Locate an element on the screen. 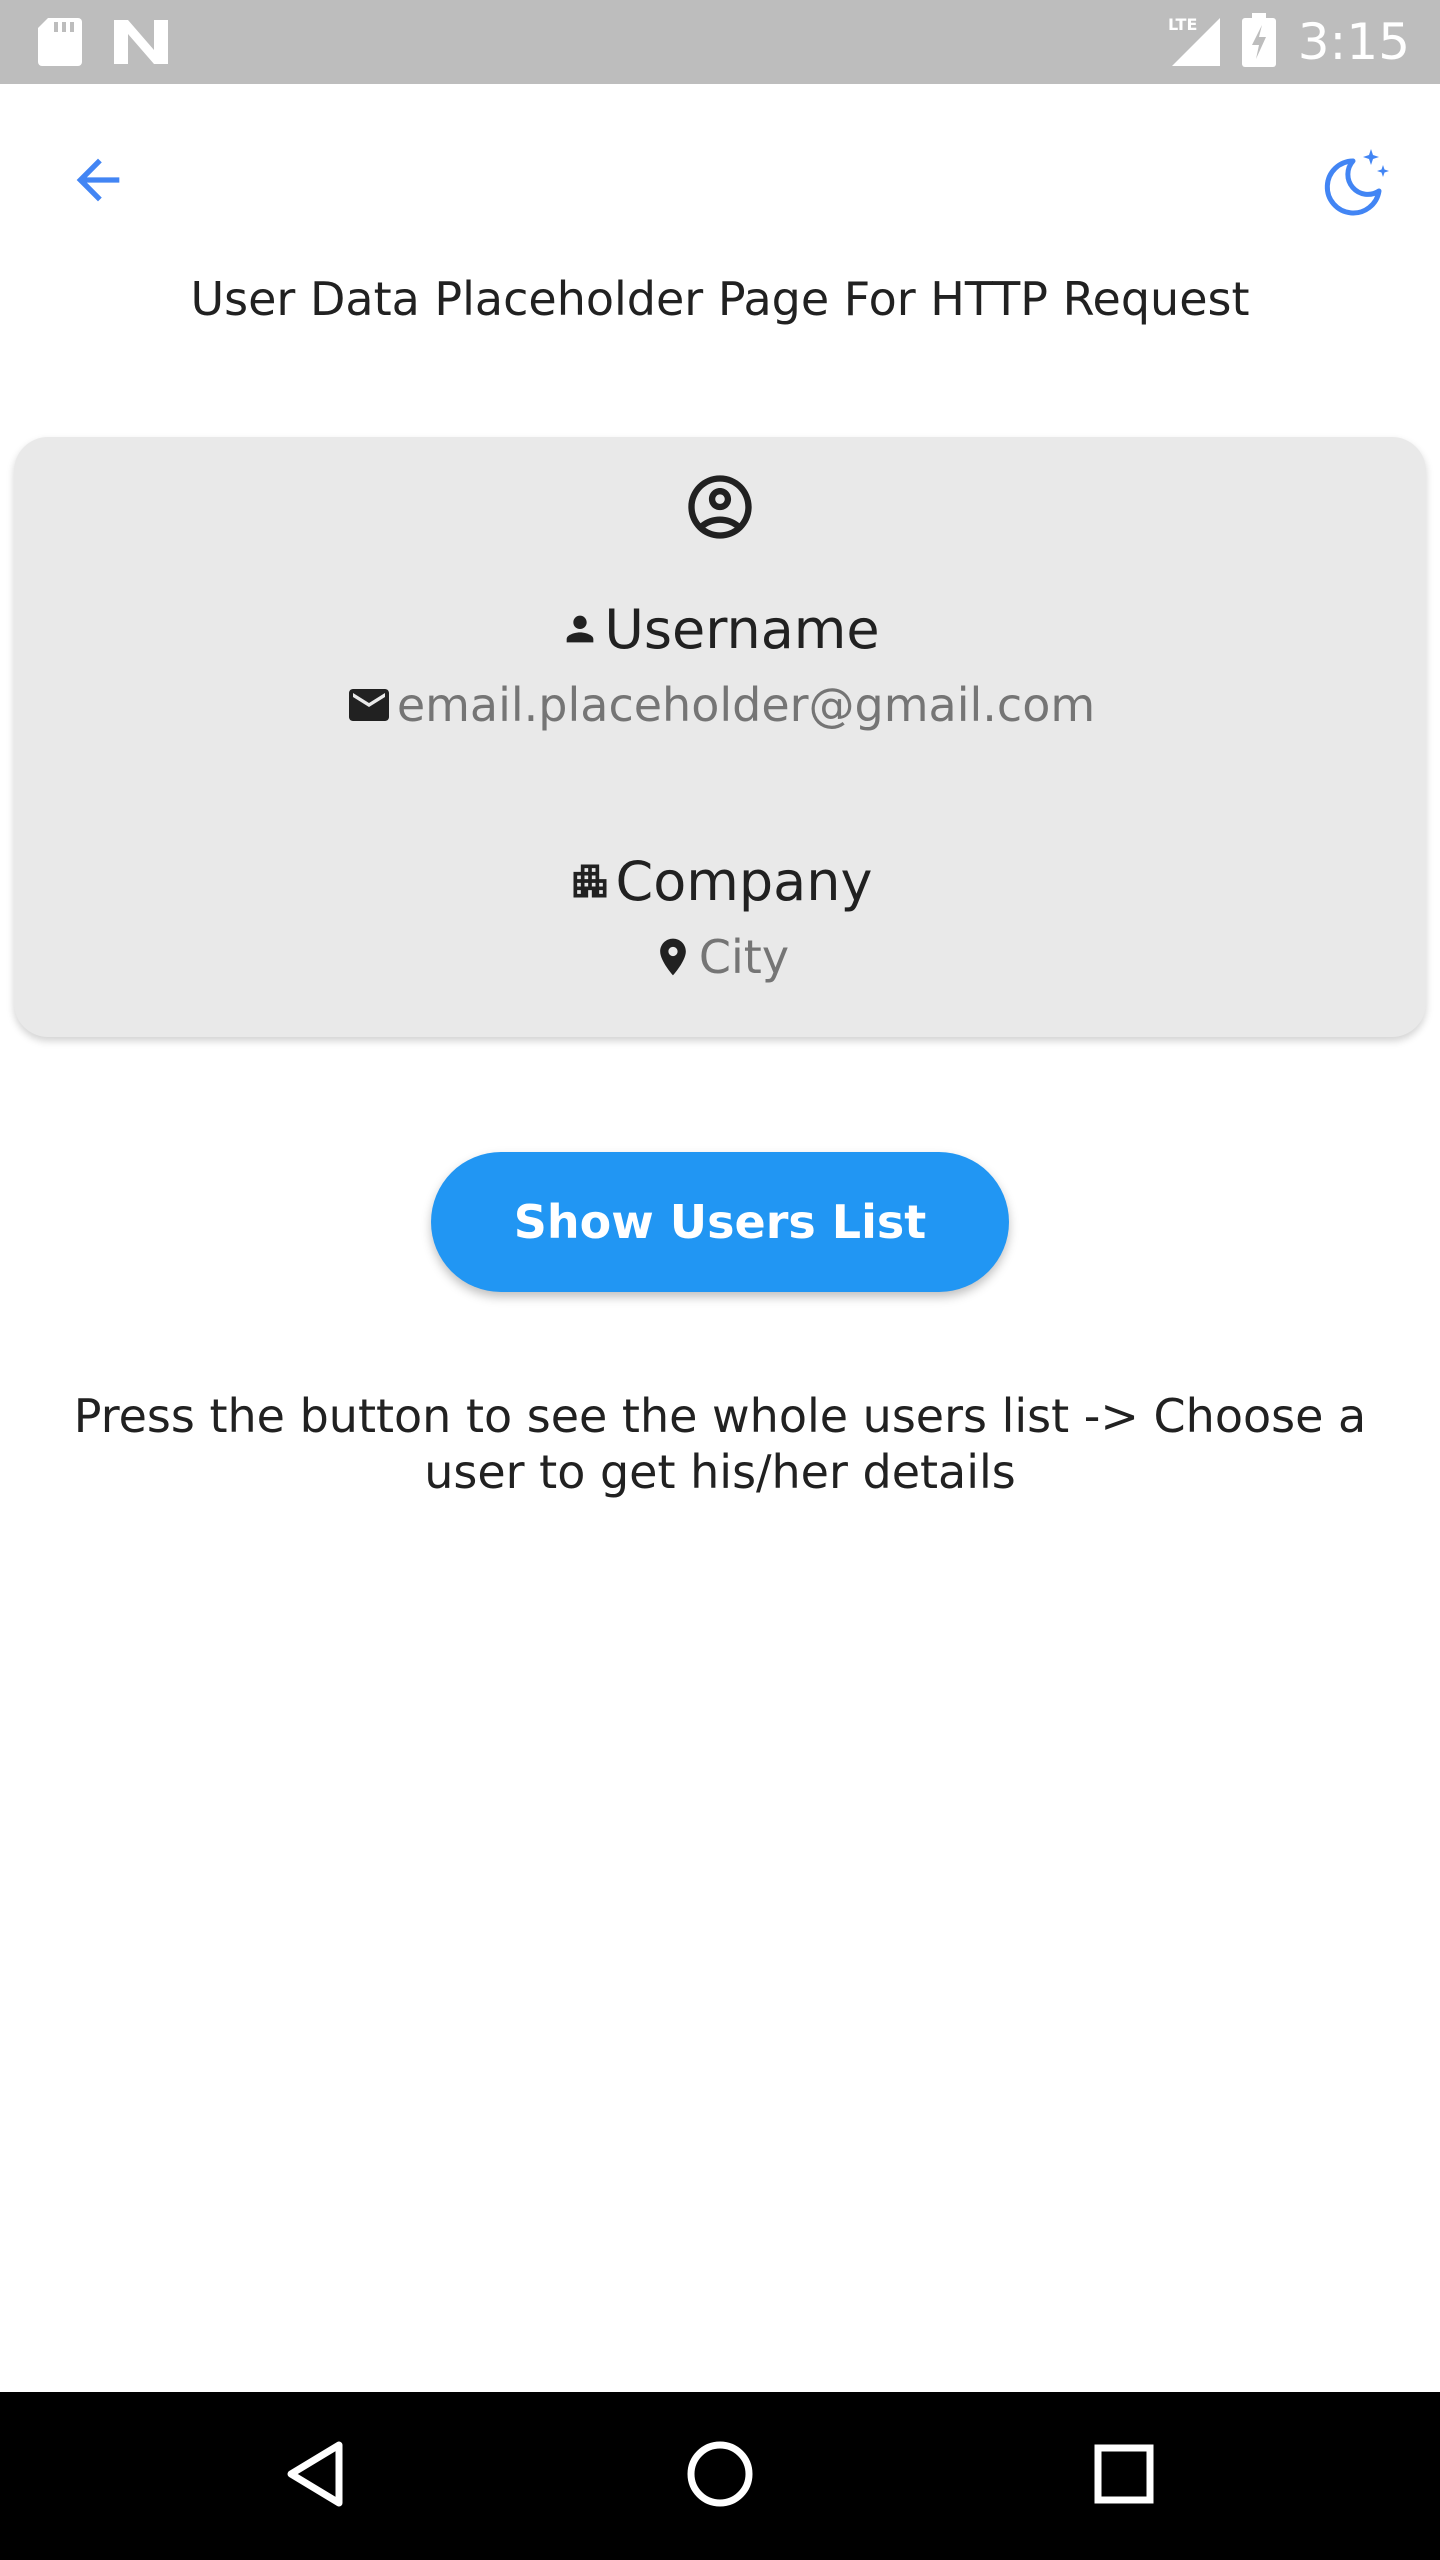 This screenshot has height=2560, width=1440. theme-toggle-button is located at coordinates (1353, 185).